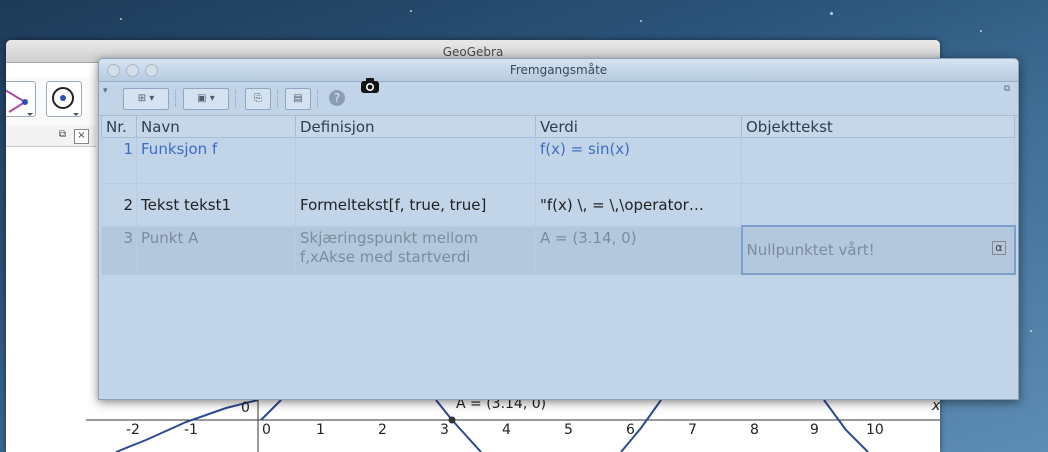 This screenshot has width=1048, height=452. I want to click on camera-icon, so click(370, 86).